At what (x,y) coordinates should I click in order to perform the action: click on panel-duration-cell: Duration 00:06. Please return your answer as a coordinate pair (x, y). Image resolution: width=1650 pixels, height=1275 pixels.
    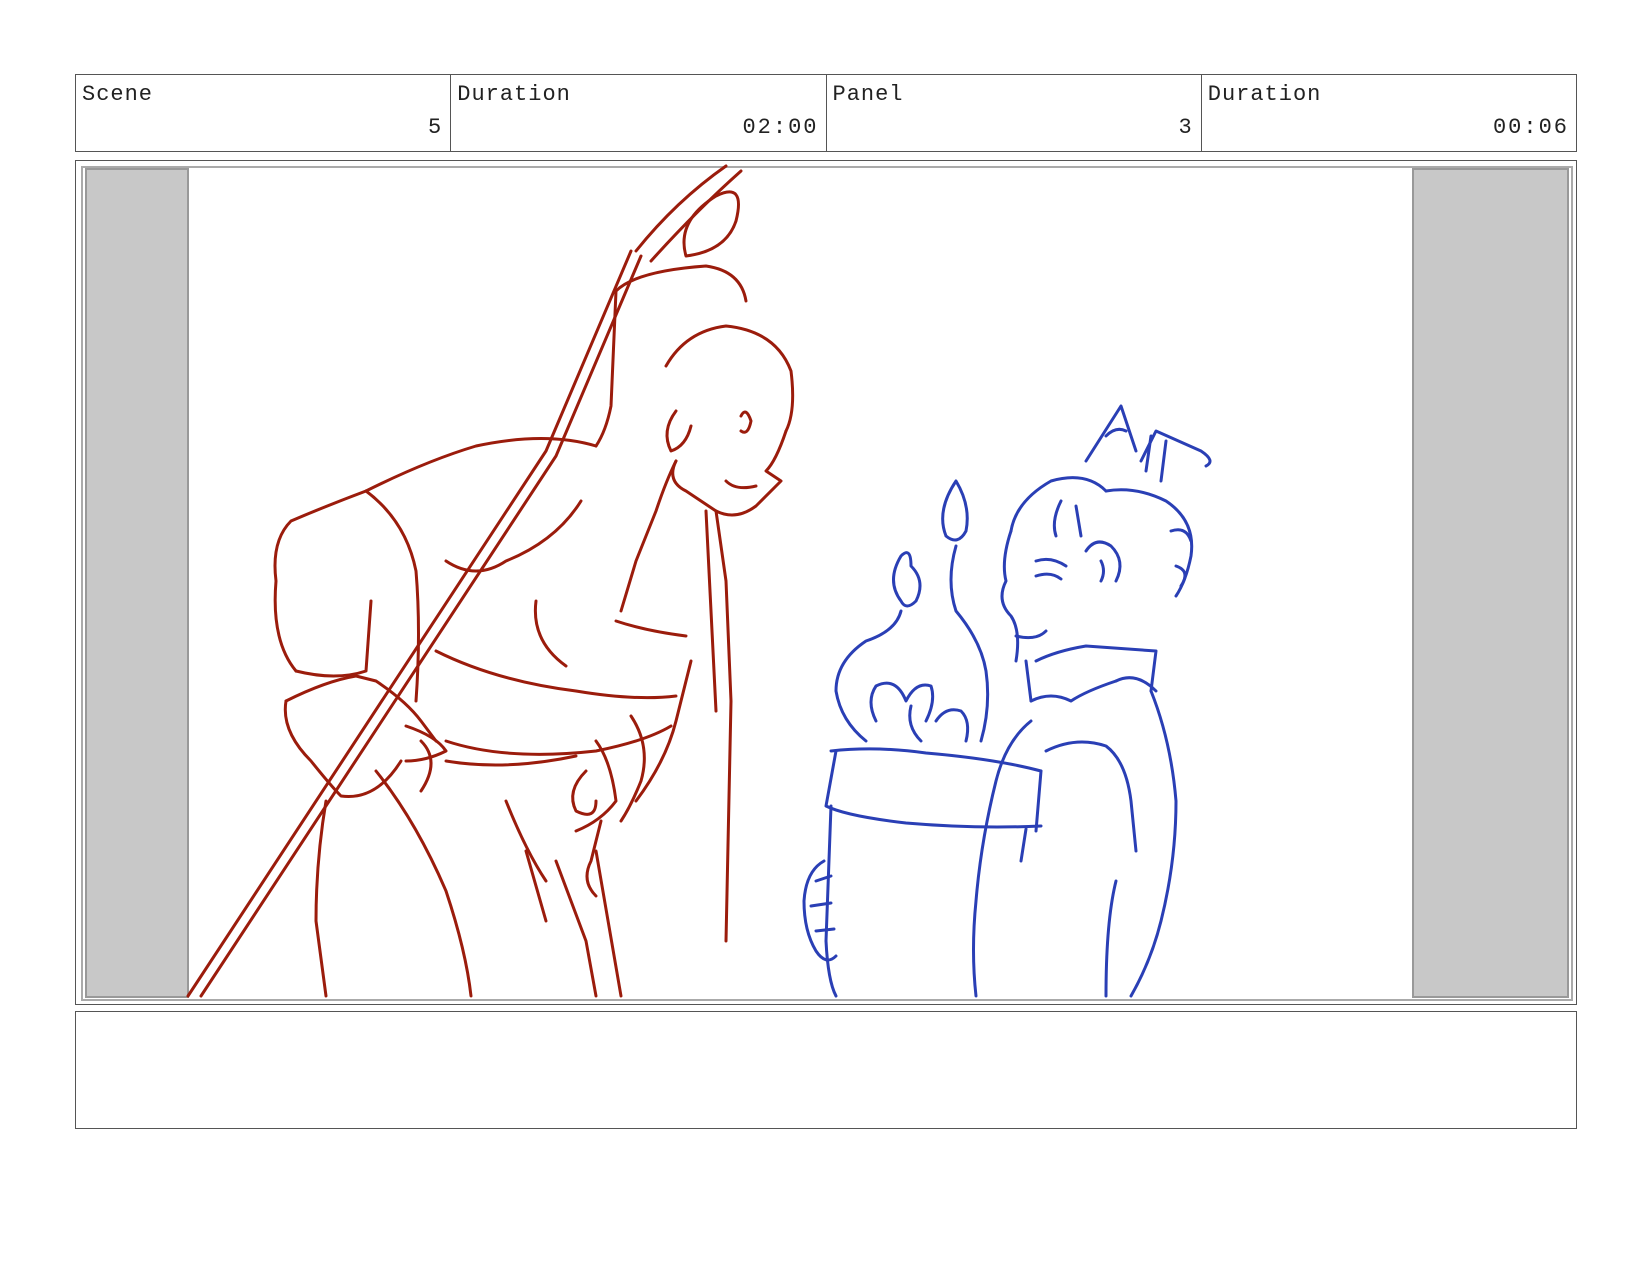
    Looking at the image, I should click on (1389, 113).